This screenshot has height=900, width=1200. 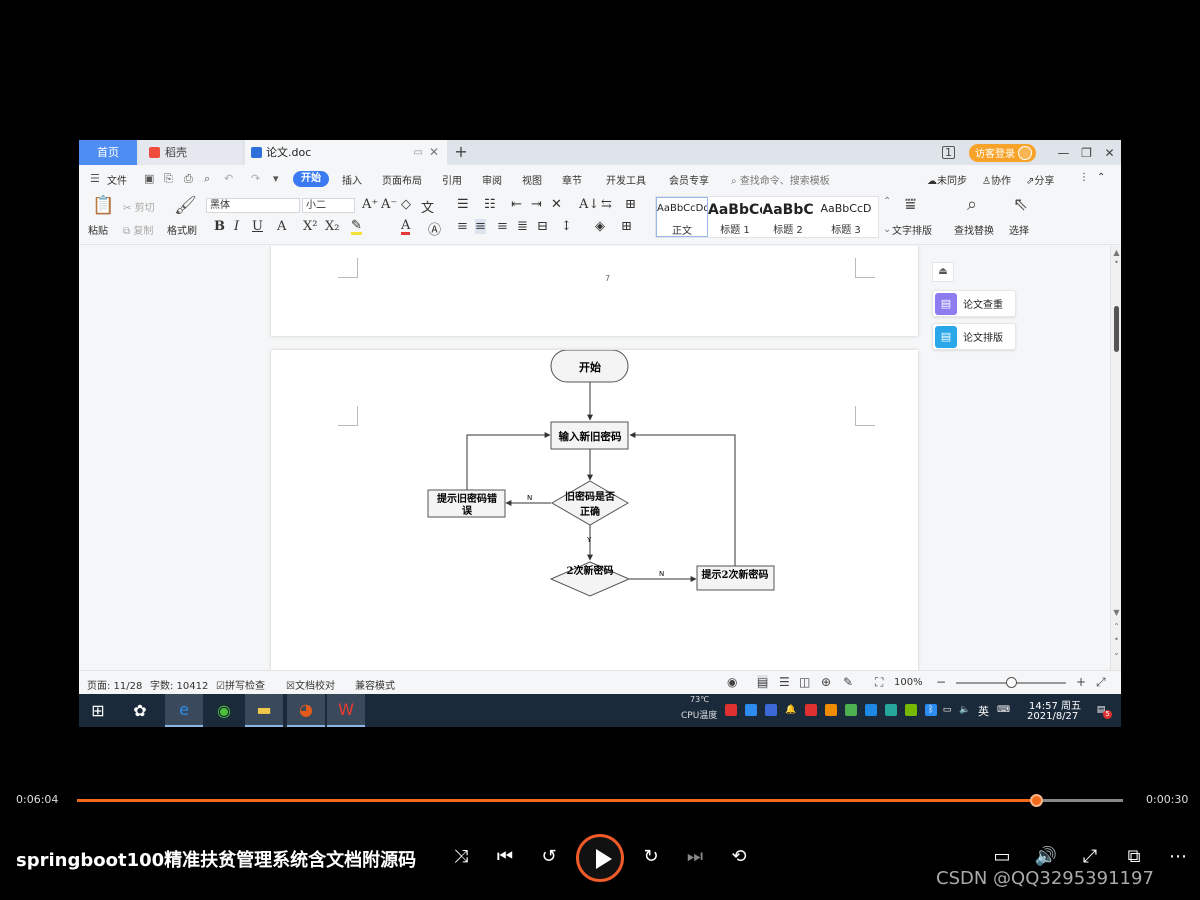 What do you see at coordinates (1134, 856) in the screenshot?
I see `pip-icon: ⧉` at bounding box center [1134, 856].